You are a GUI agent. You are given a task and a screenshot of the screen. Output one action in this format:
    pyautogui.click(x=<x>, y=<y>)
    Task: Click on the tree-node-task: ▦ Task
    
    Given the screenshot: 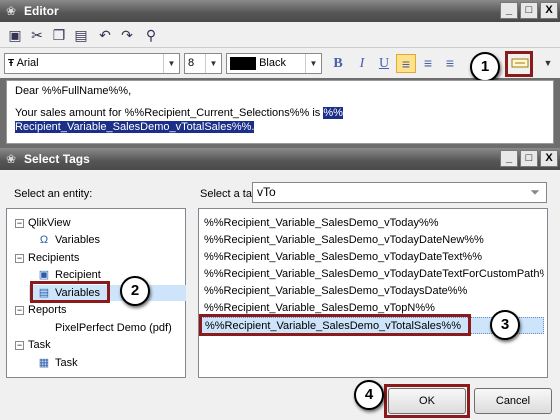 What is the action you would take?
    pyautogui.click(x=57, y=363)
    